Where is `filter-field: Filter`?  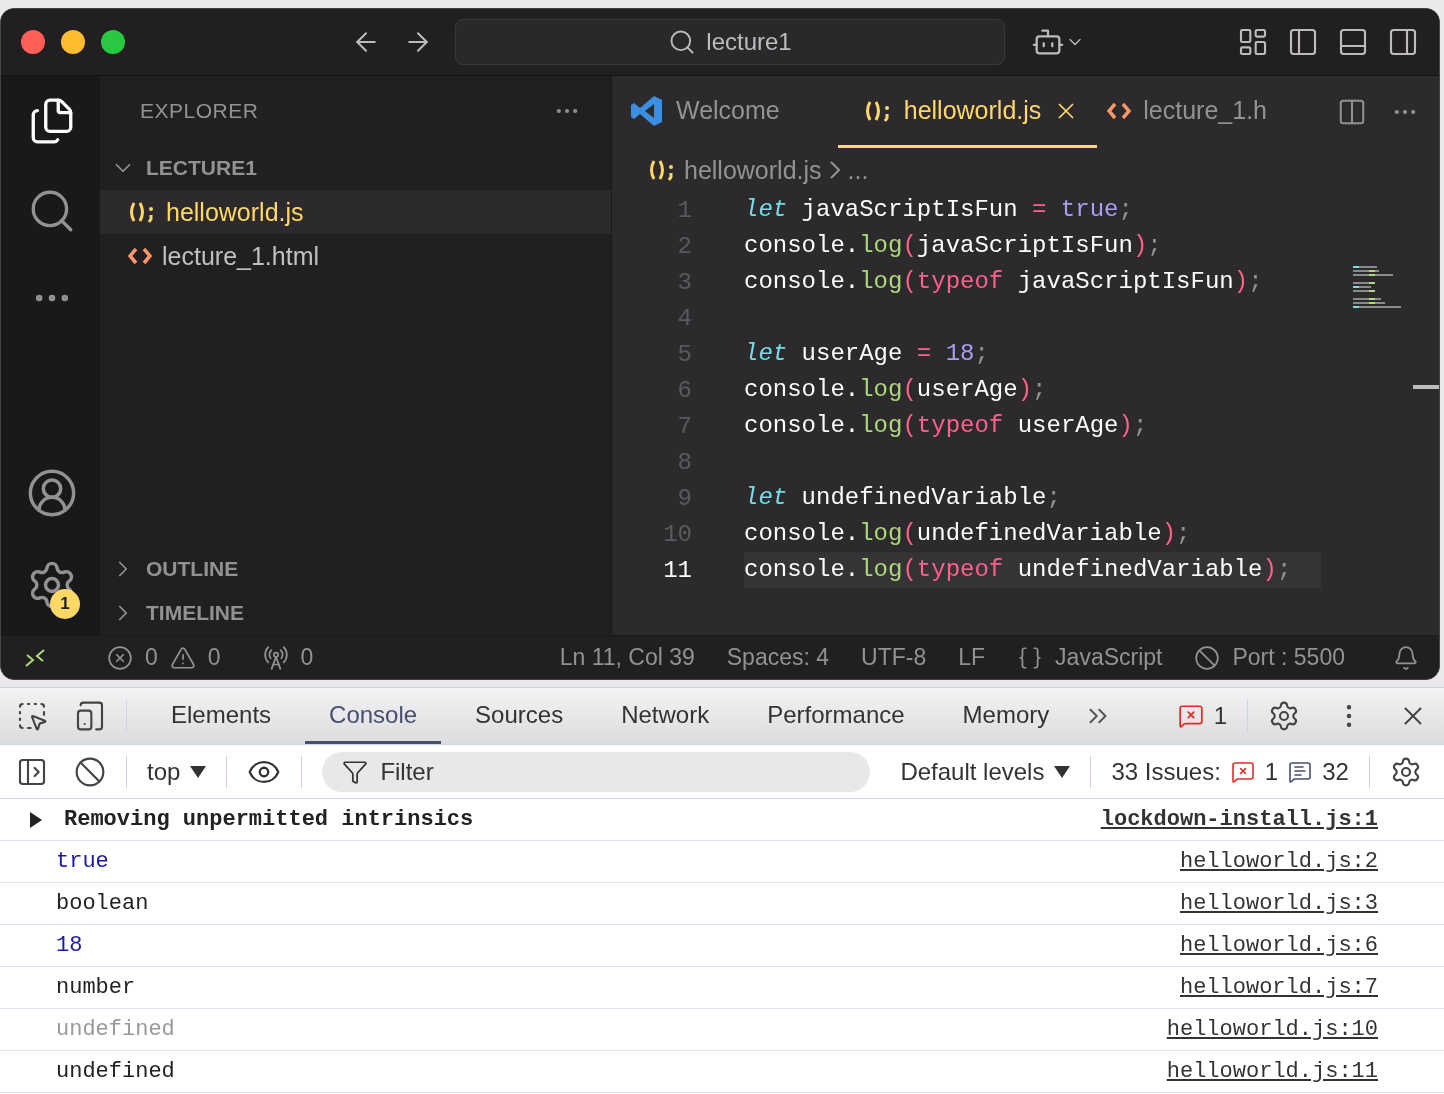 filter-field: Filter is located at coordinates (596, 771).